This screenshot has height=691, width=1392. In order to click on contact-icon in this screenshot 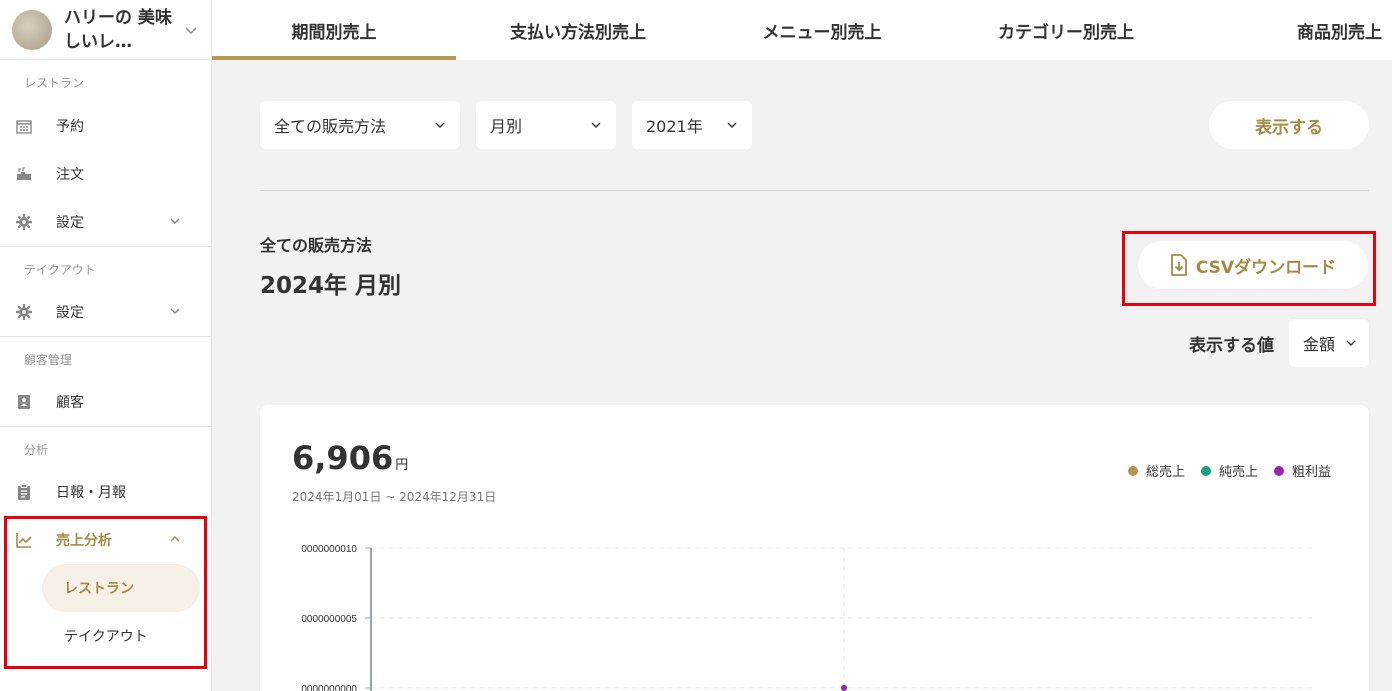, I will do `click(24, 402)`.